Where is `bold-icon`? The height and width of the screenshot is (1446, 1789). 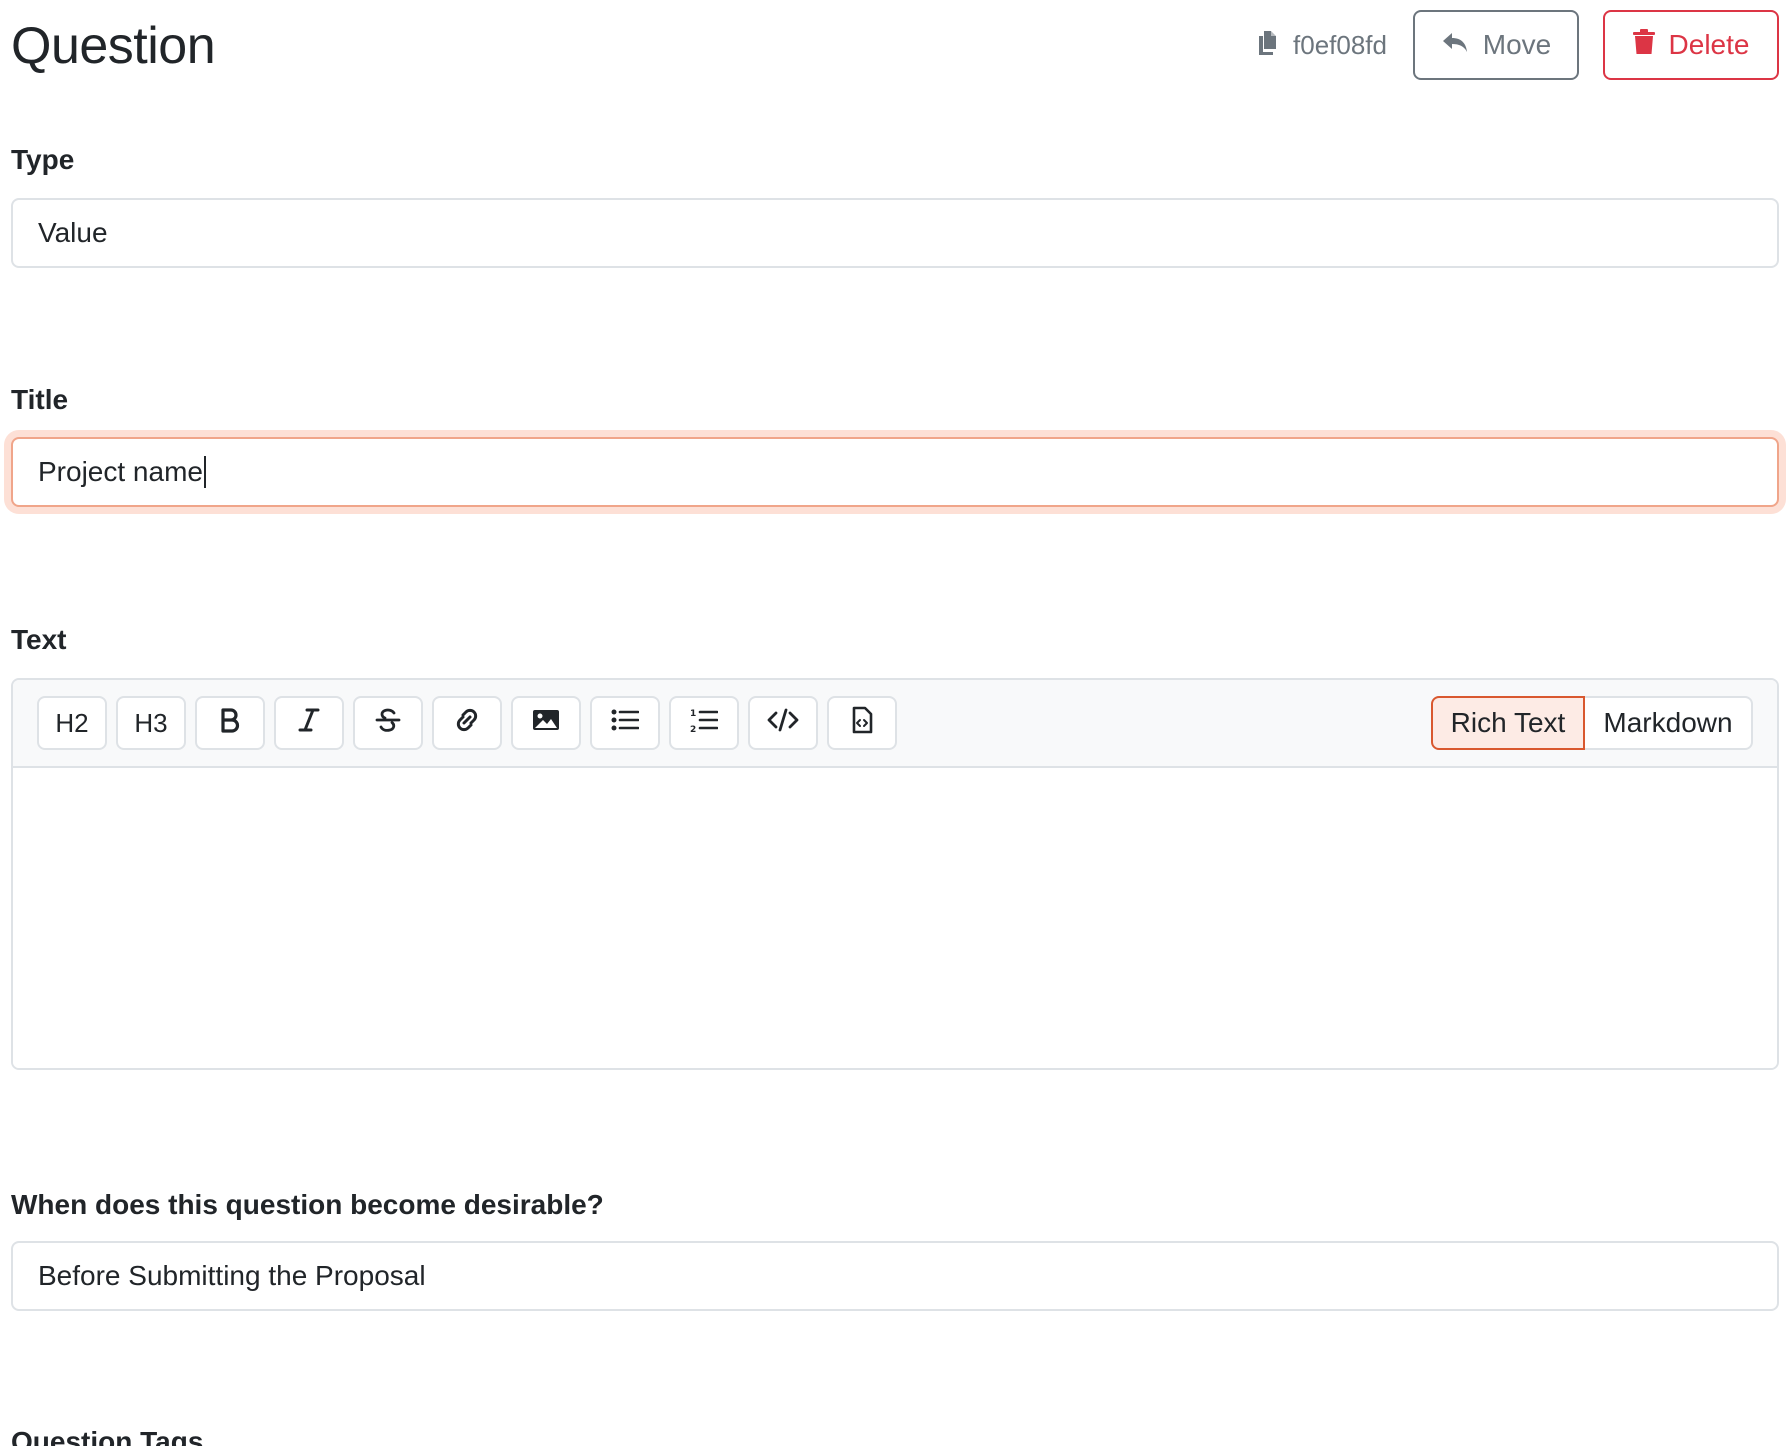 bold-icon is located at coordinates (230, 723).